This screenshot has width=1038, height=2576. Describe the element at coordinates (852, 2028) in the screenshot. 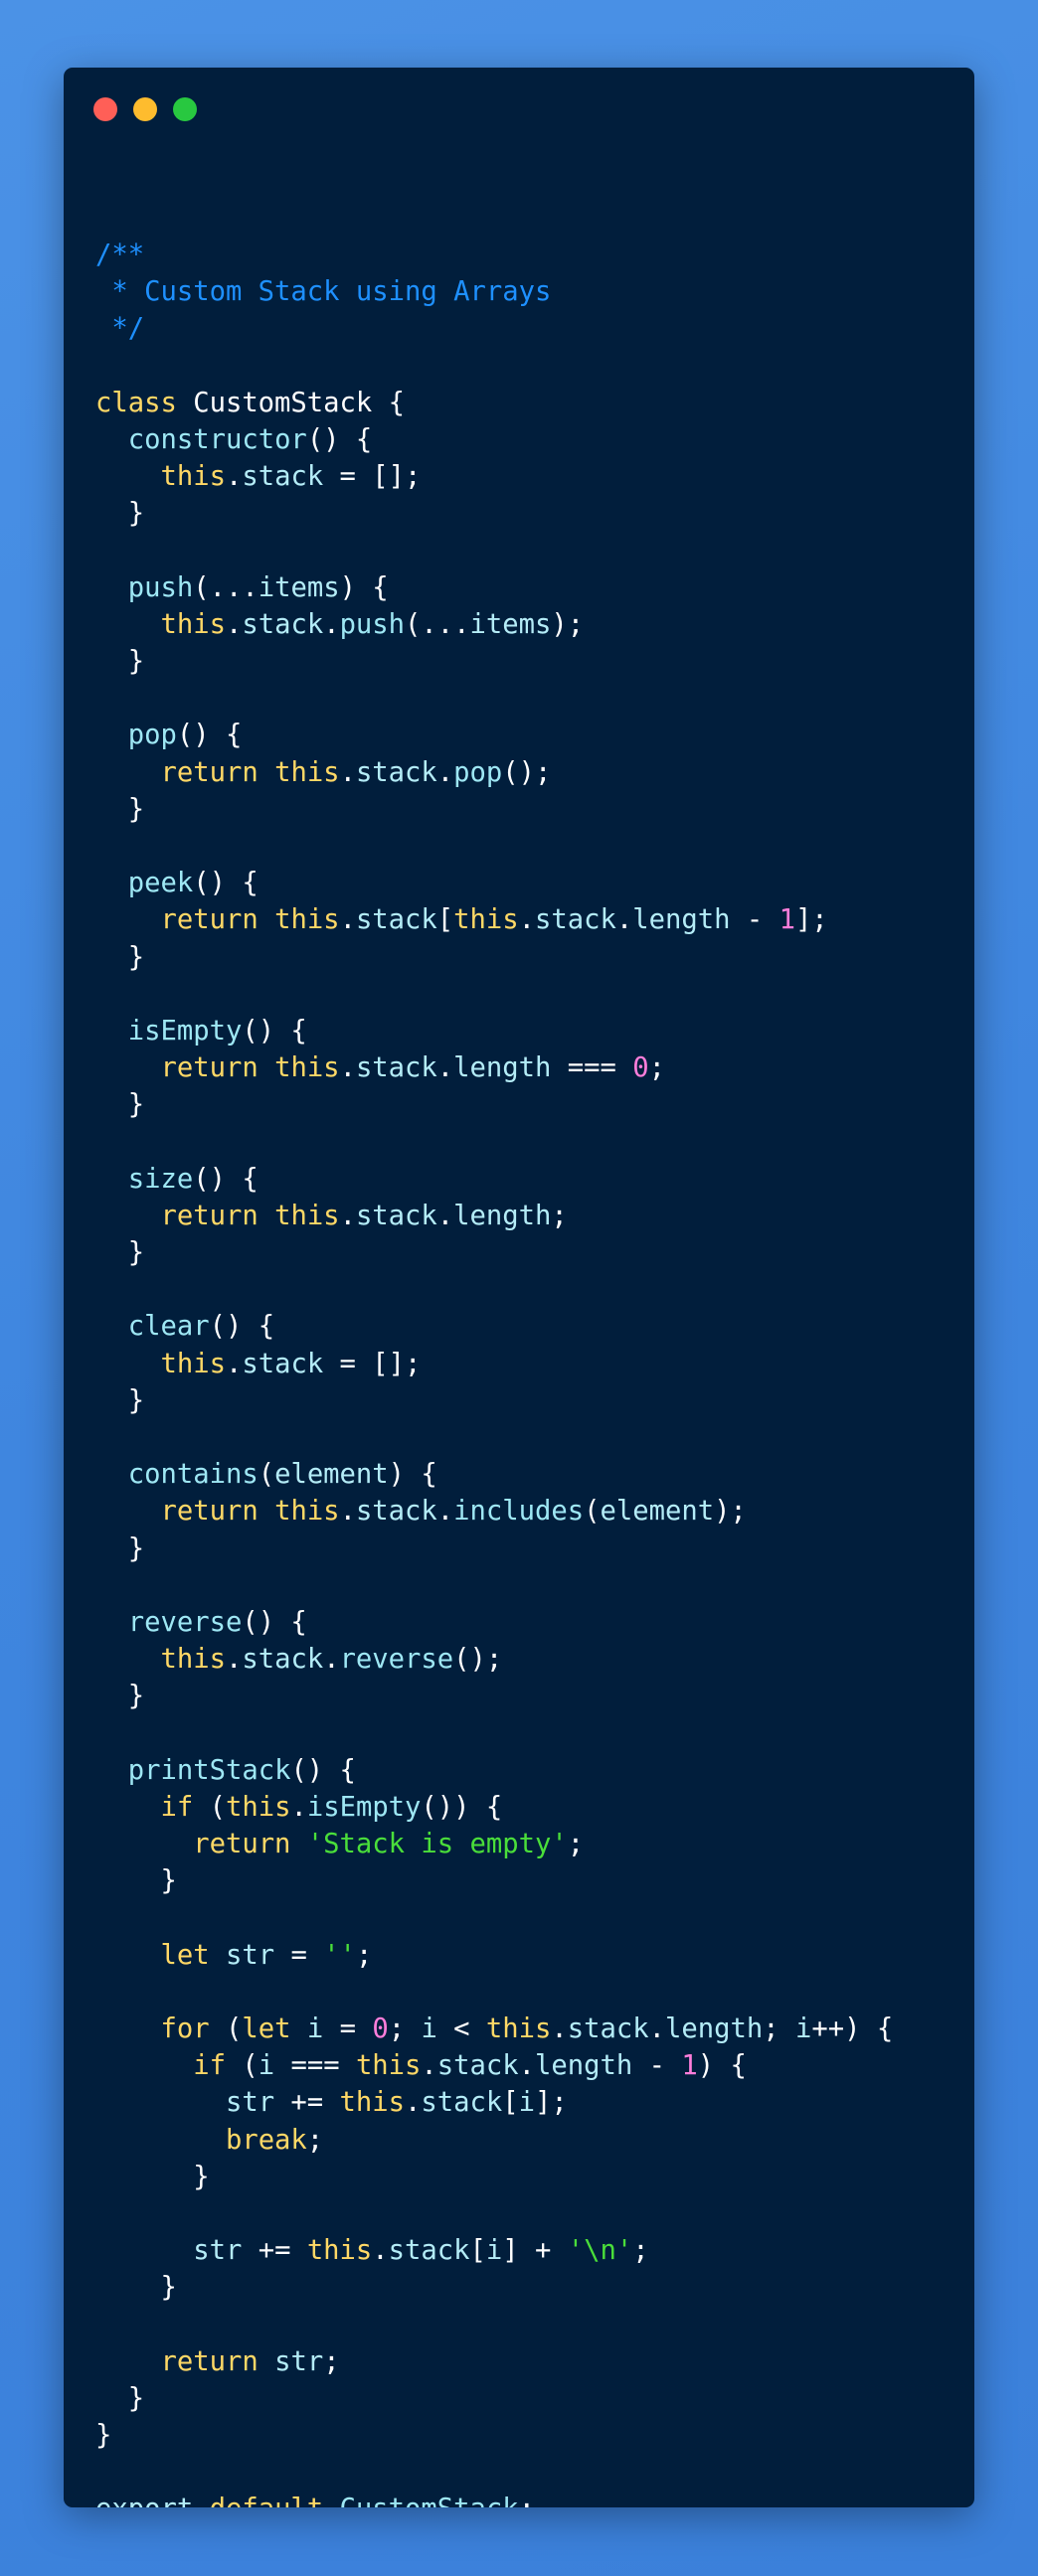

I see `code-token-plain: ++) {` at that location.